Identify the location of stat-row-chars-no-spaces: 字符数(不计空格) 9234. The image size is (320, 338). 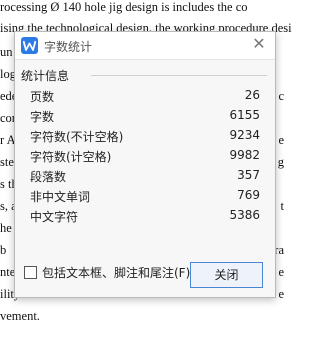
(145, 136).